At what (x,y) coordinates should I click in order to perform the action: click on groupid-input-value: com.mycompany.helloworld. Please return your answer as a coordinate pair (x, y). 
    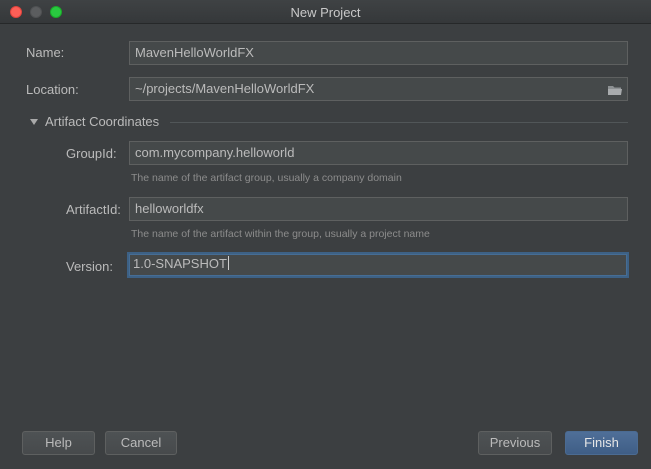
    Looking at the image, I should click on (215, 152).